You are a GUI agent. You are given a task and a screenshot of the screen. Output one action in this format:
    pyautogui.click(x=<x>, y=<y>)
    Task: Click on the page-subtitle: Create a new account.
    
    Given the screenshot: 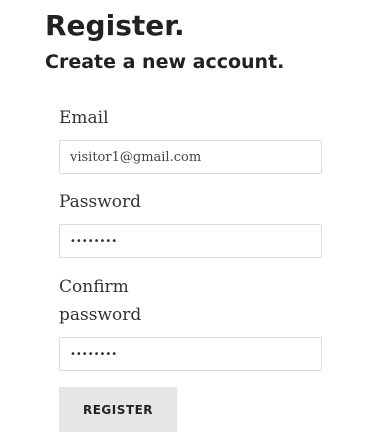 What is the action you would take?
    pyautogui.click(x=165, y=62)
    